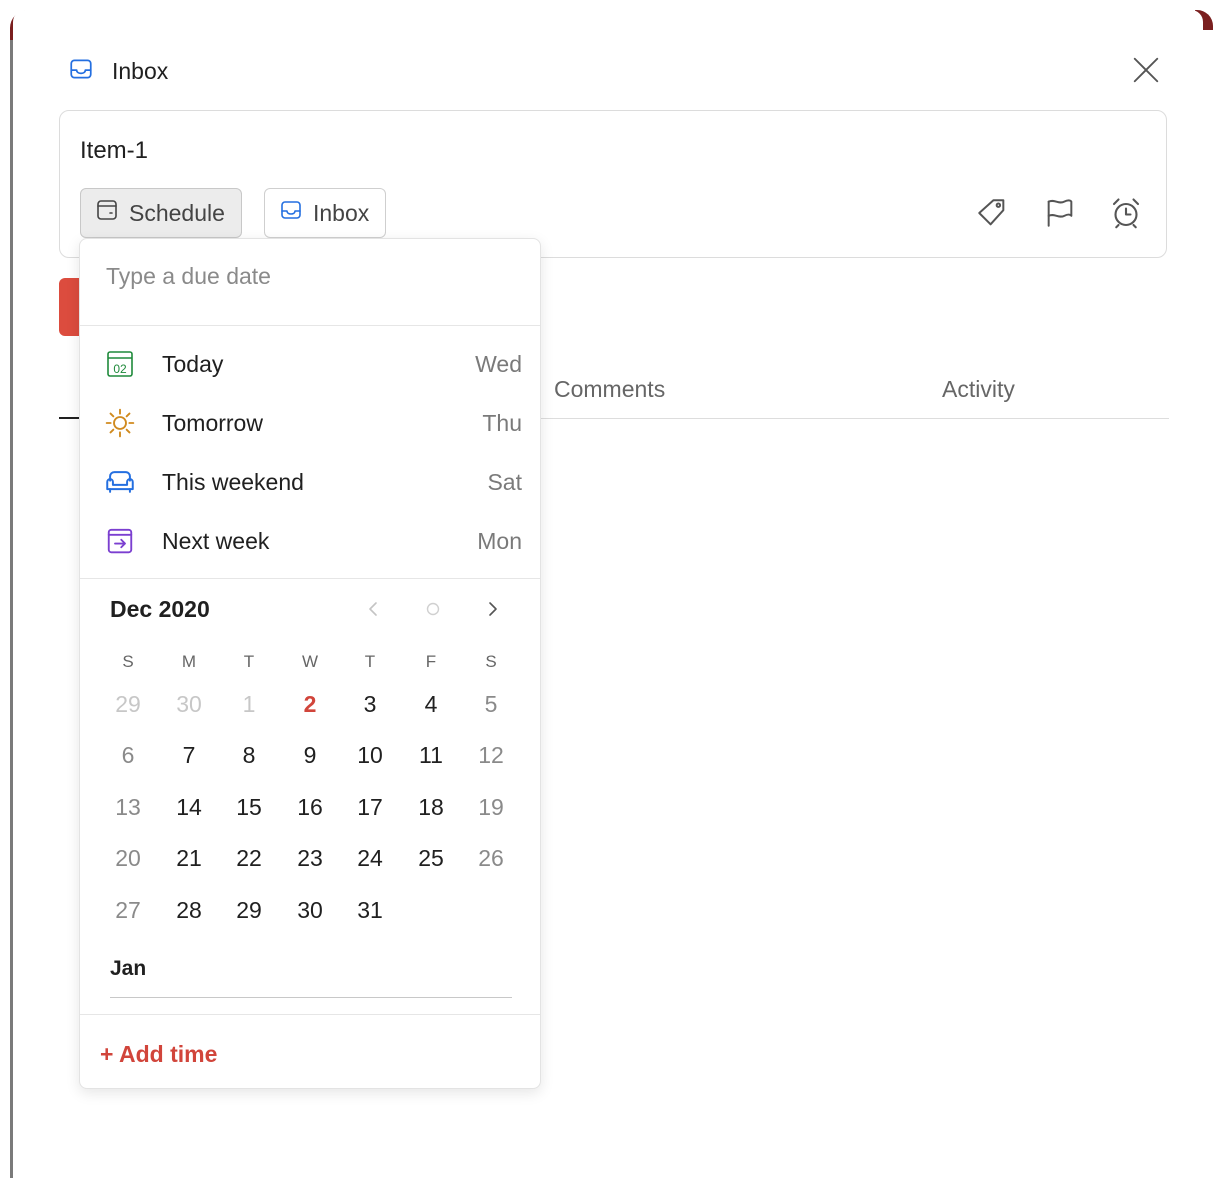  I want to click on quick-option-tomorrow: Tomorrow Thu, so click(310, 423).